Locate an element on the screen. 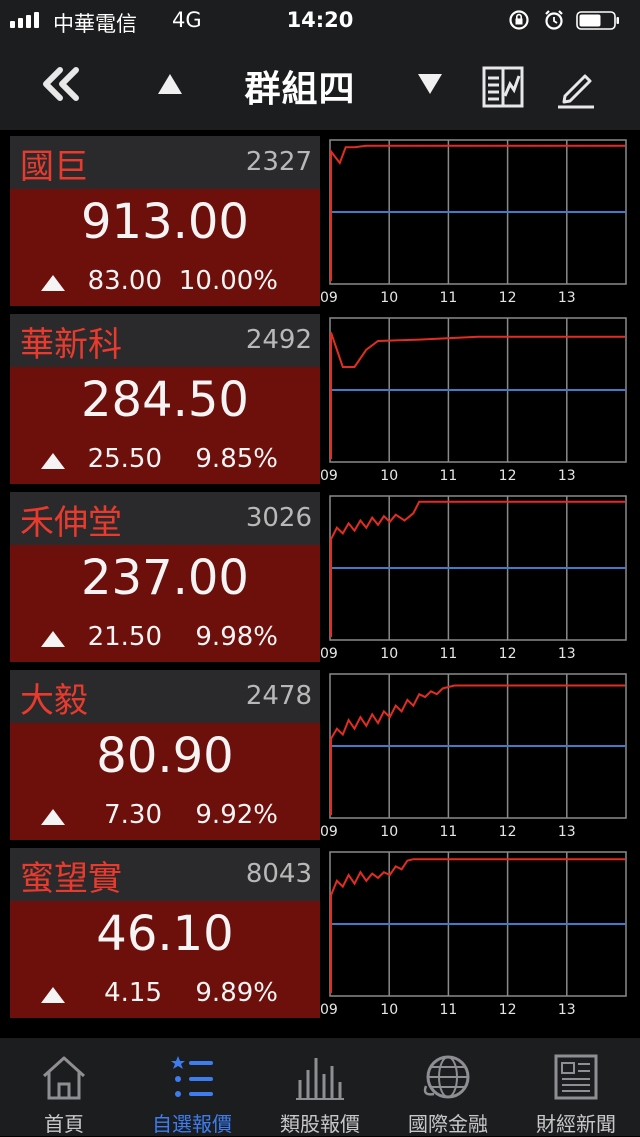 This screenshot has width=640, height=1137. quote-header: 華新科 2492 is located at coordinates (165, 340).